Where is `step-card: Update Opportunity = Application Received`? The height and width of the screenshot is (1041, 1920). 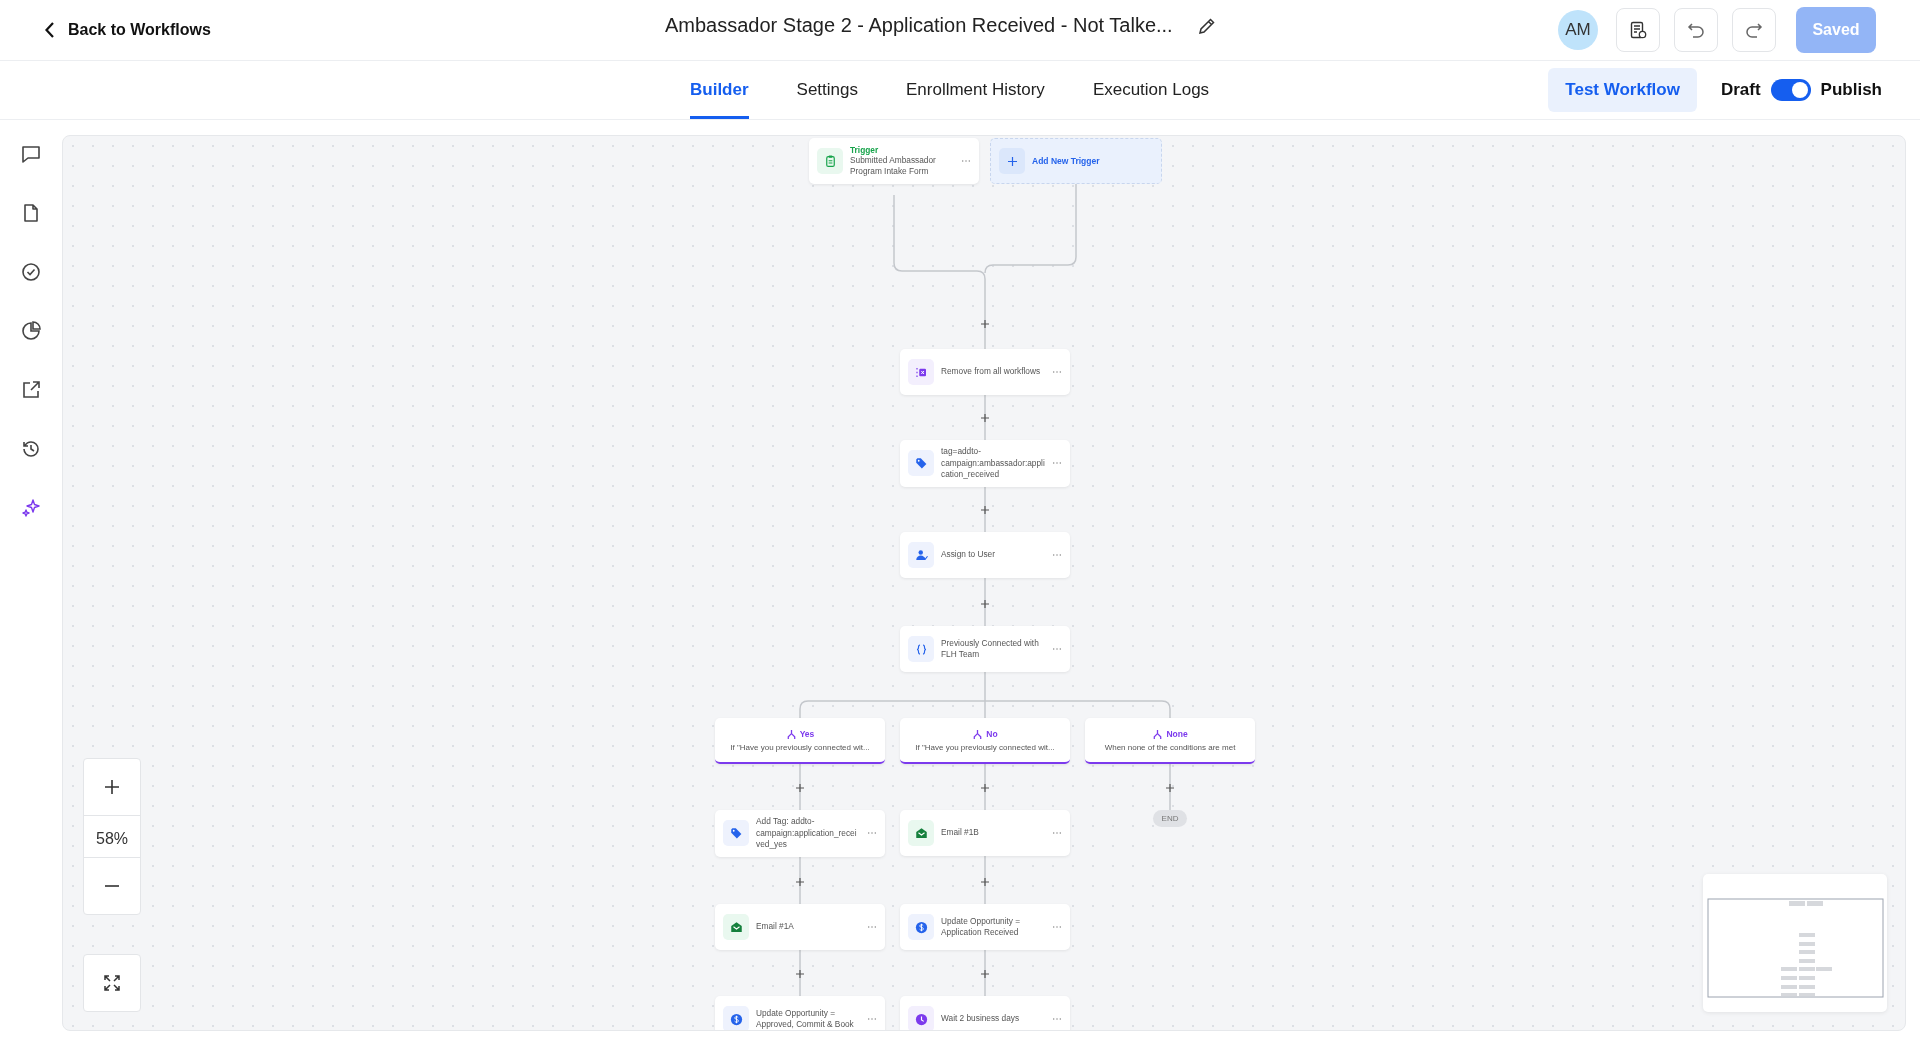
step-card: Update Opportunity = Application Received is located at coordinates (985, 927).